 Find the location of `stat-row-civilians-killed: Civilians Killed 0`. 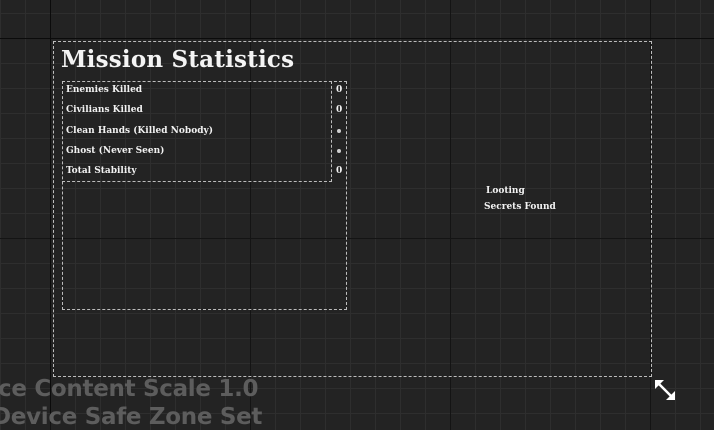

stat-row-civilians-killed: Civilians Killed 0 is located at coordinates (200, 110).